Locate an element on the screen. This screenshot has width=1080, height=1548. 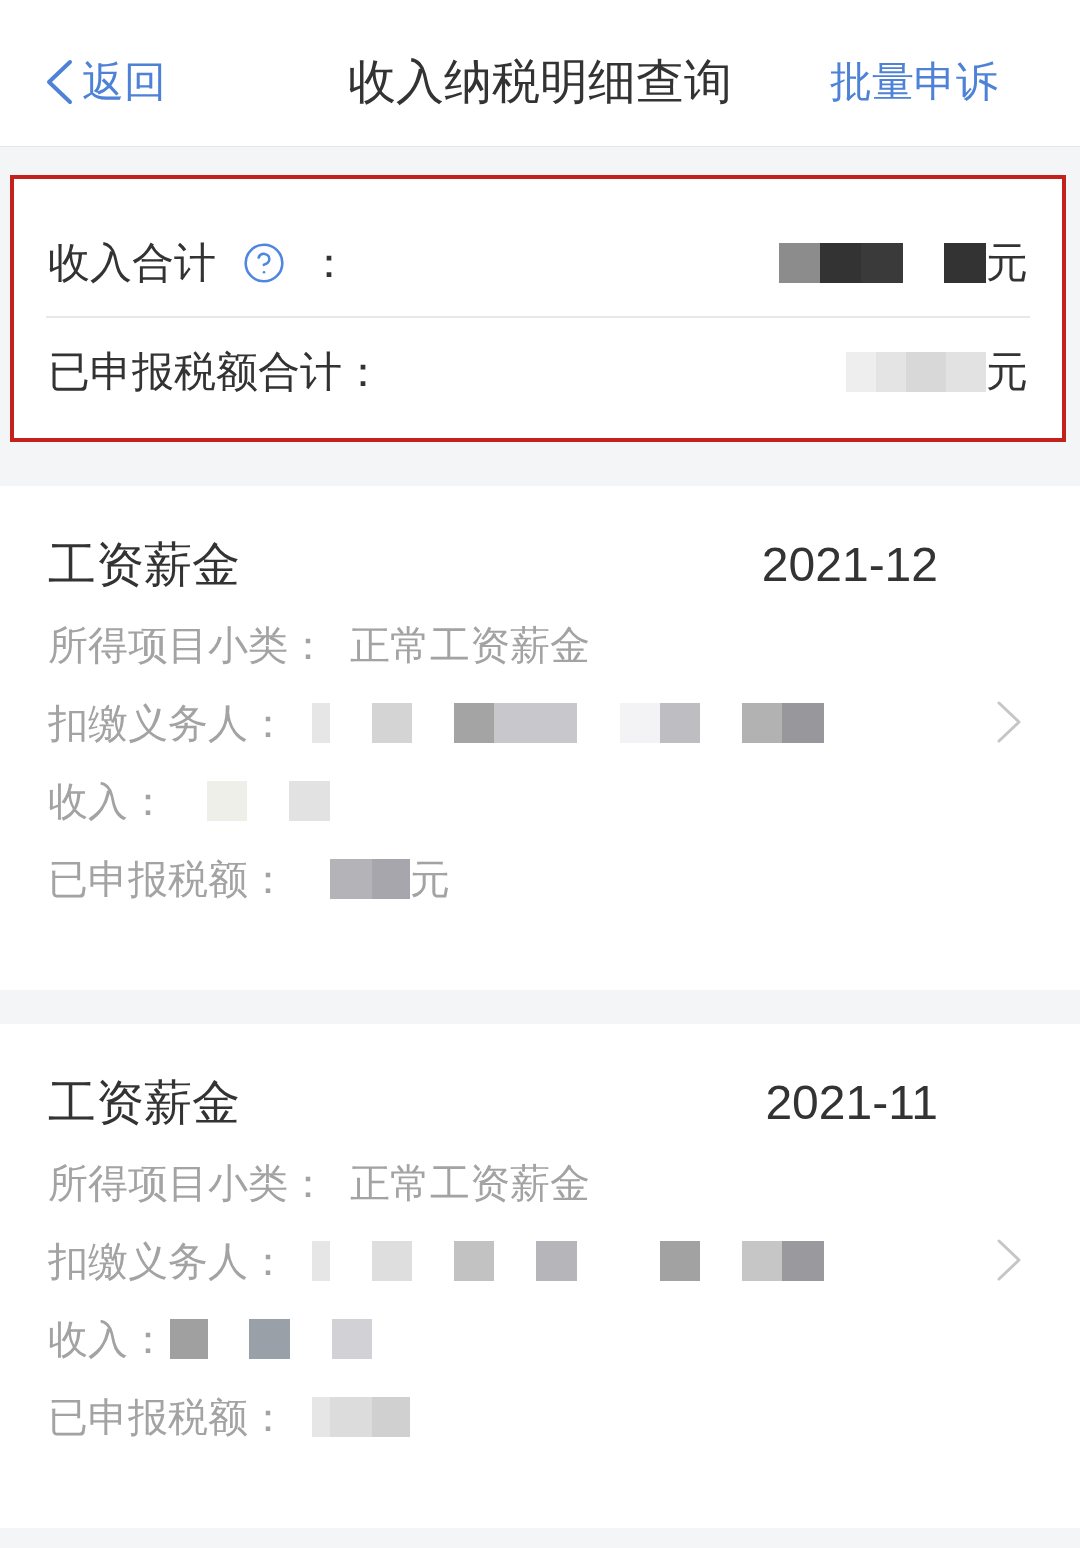
summary-label: 收入合计 is located at coordinates (132, 262).